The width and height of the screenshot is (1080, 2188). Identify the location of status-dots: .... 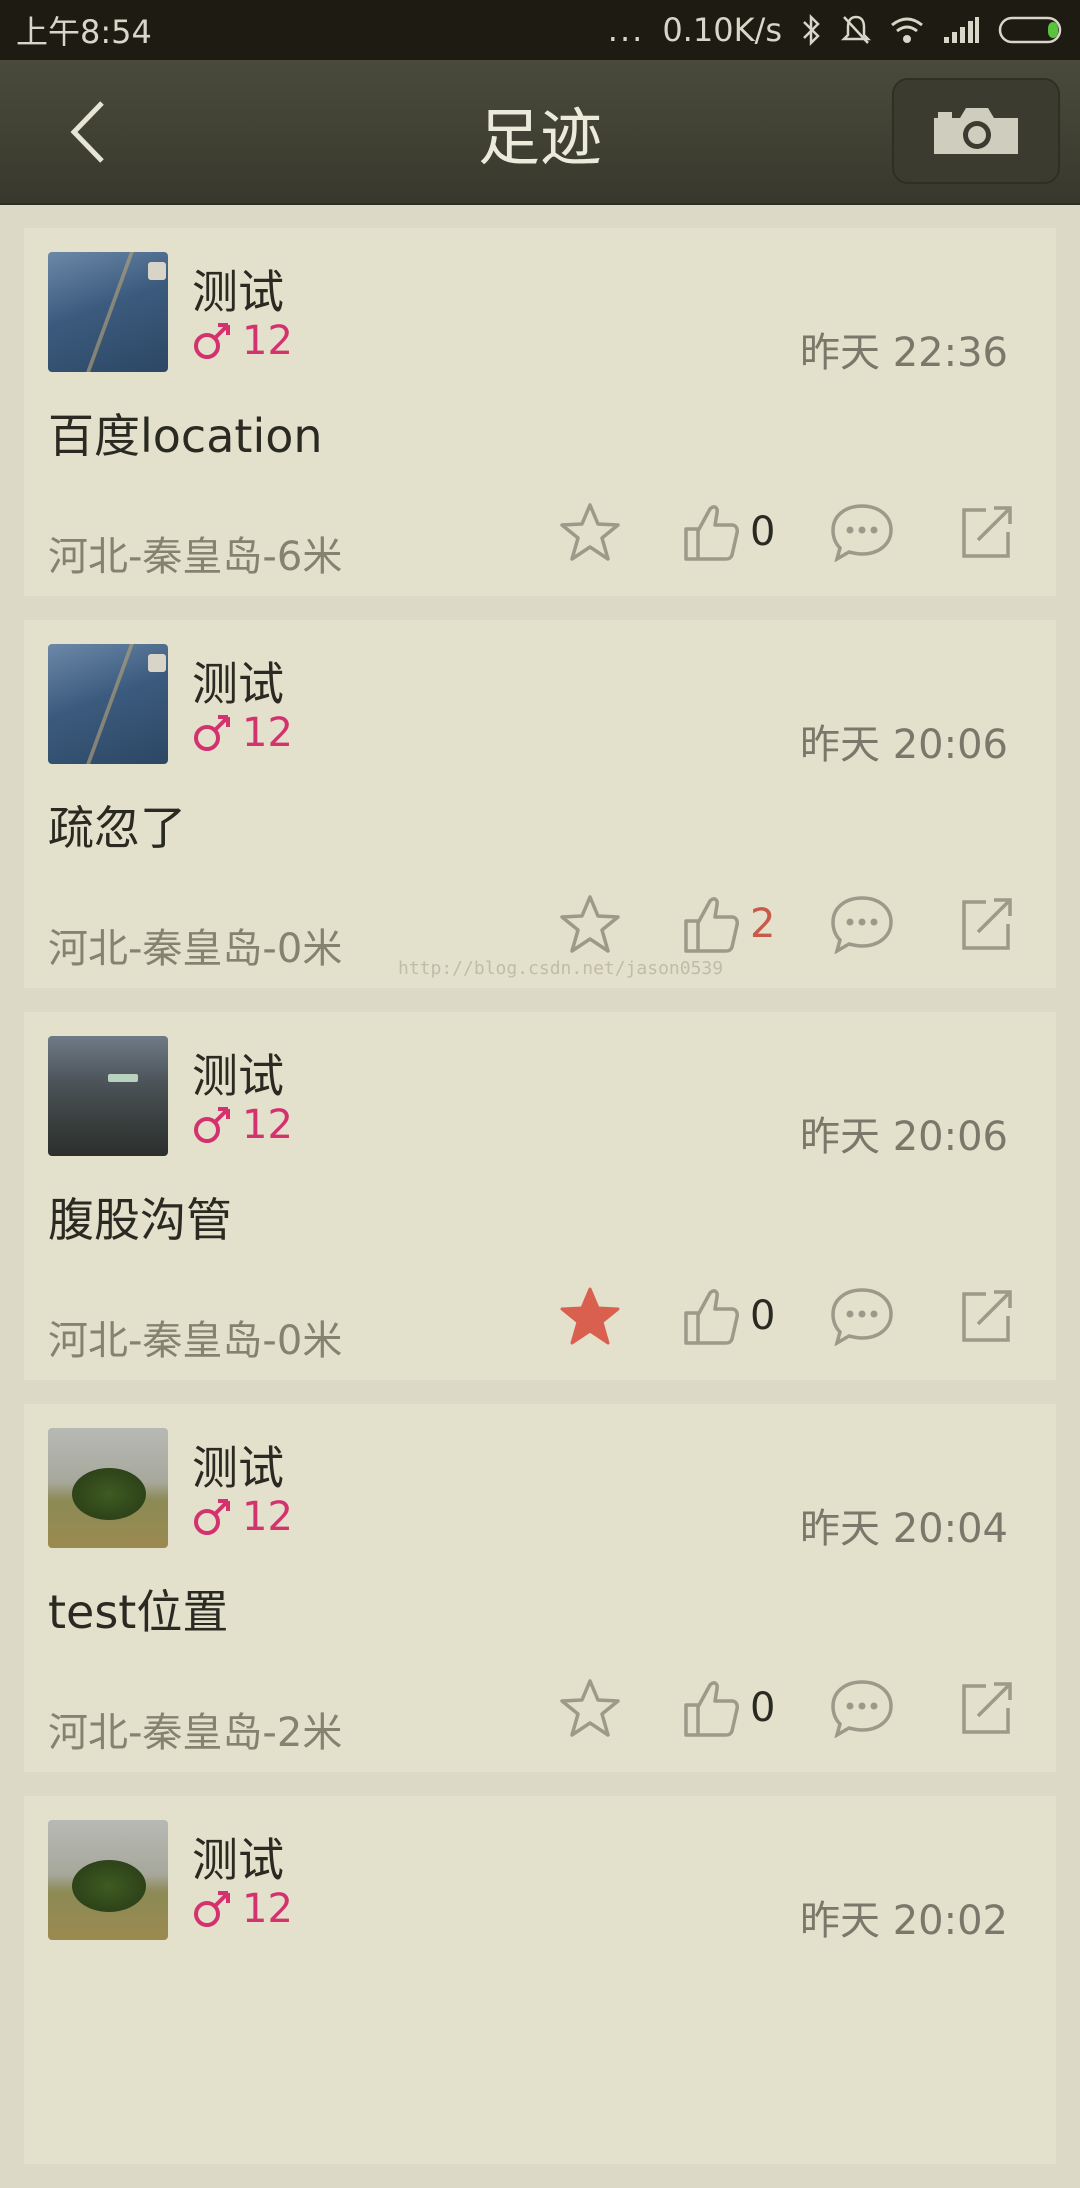
(626, 30).